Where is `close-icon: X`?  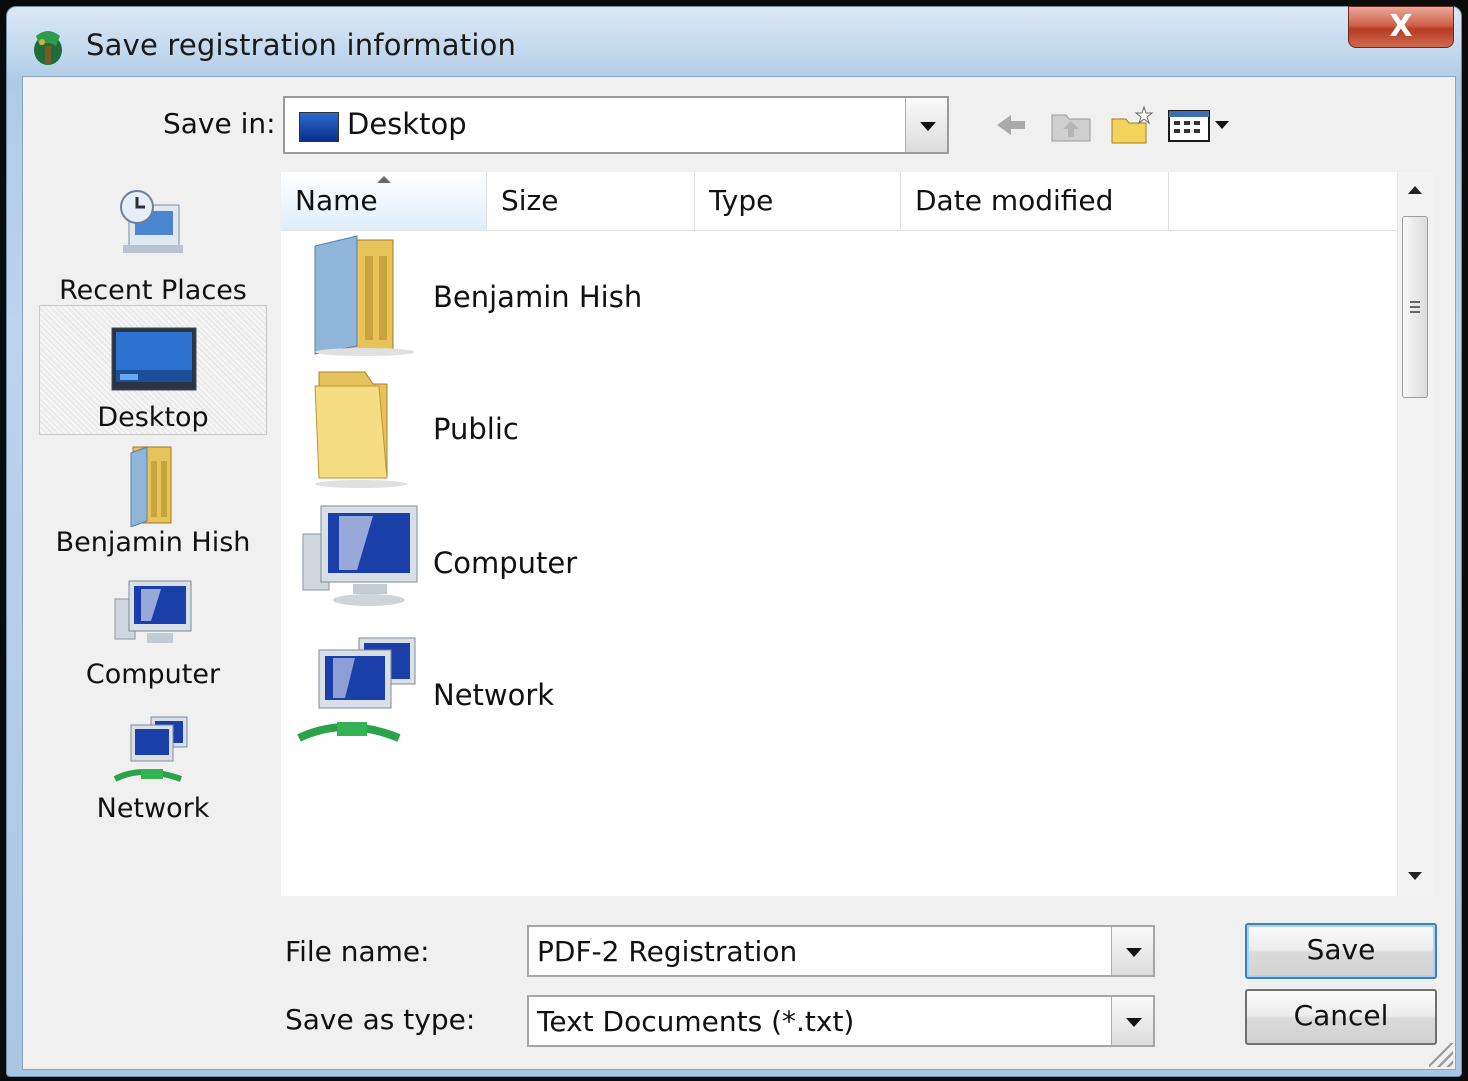
close-icon: X is located at coordinates (1401, 26).